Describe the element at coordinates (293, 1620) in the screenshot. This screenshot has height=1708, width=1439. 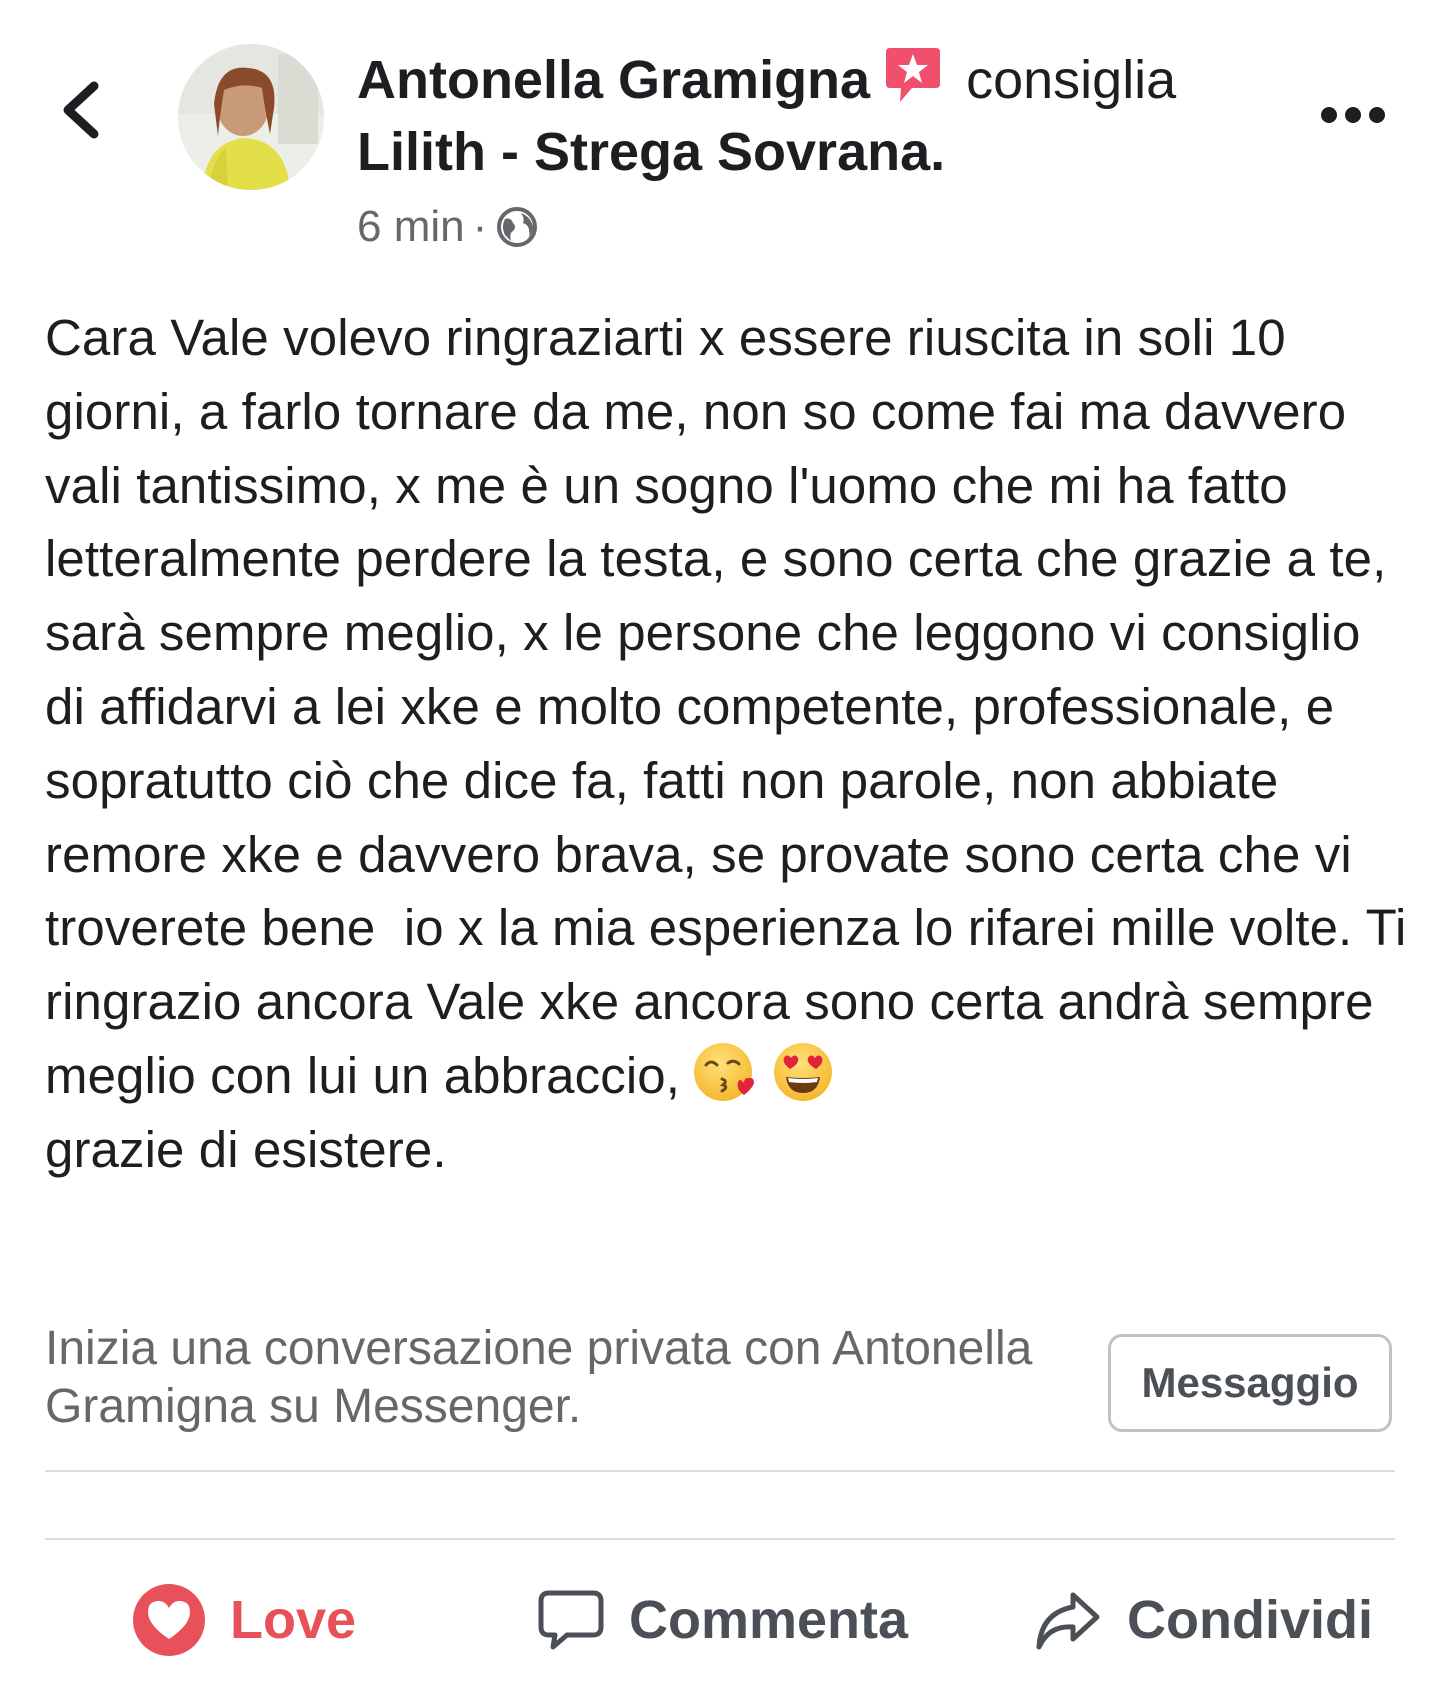
I see `love-label: Love` at that location.